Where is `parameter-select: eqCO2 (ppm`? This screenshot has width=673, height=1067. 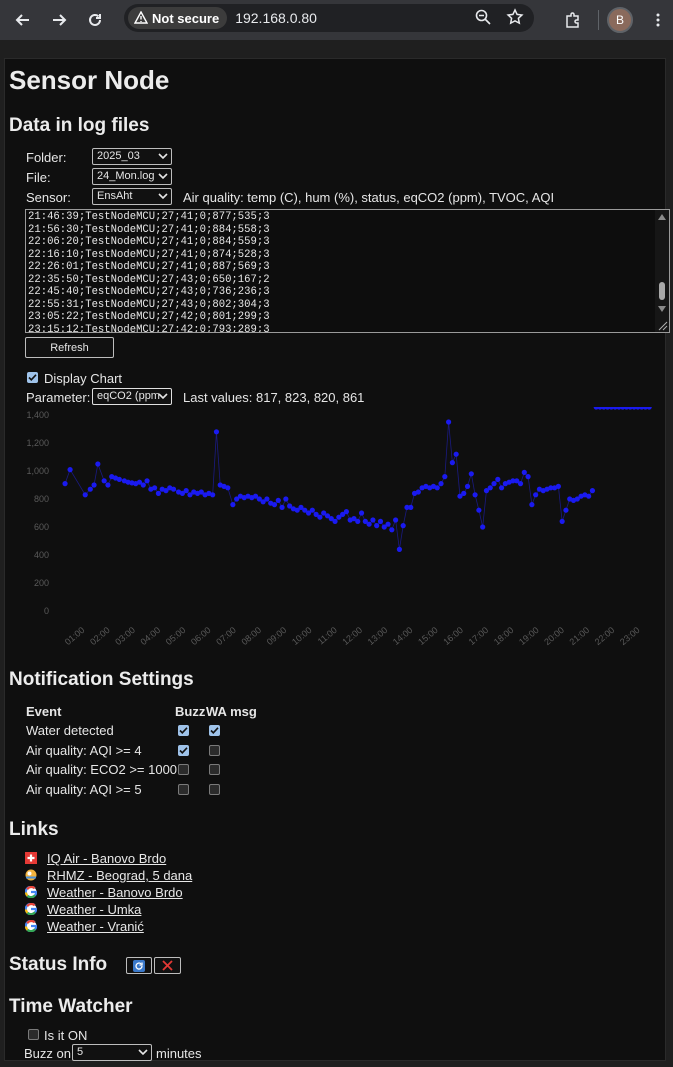
parameter-select: eqCO2 (ppm is located at coordinates (132, 396).